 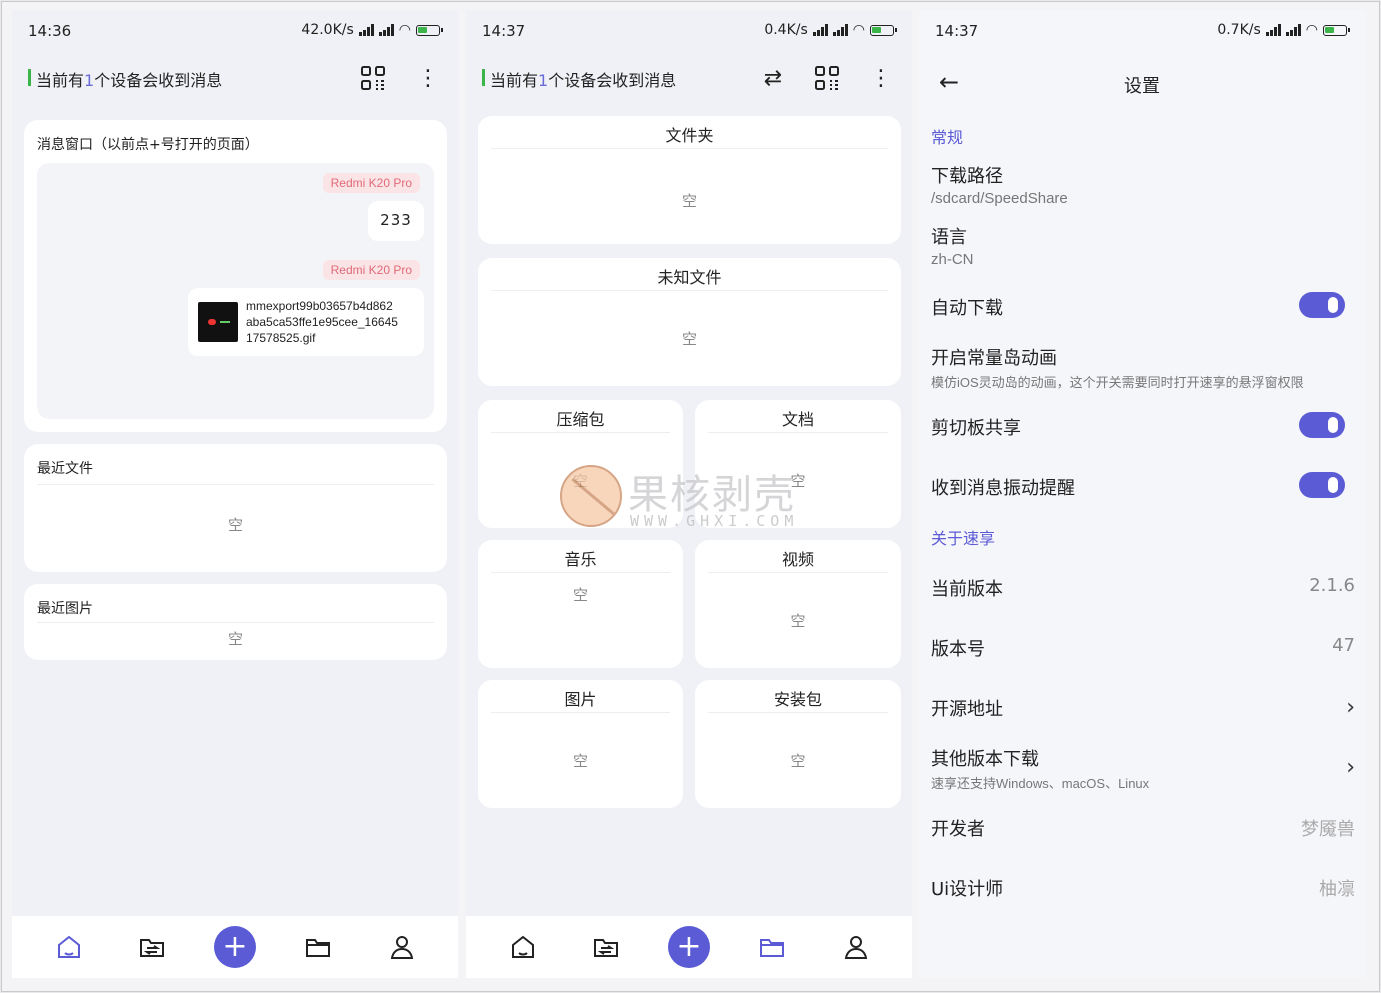 What do you see at coordinates (963, 538) in the screenshot?
I see `section-about: 关于速享` at bounding box center [963, 538].